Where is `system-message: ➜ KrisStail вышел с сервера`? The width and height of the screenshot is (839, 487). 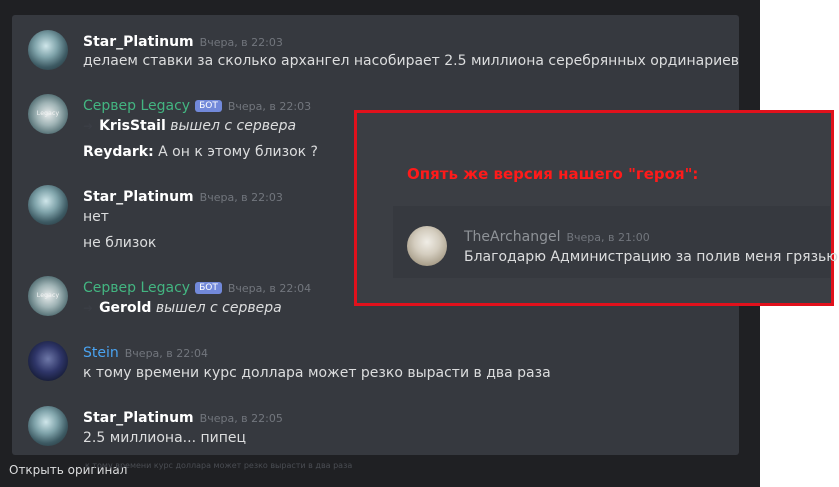 system-message: ➜ KrisStail вышел с сервера is located at coordinates (189, 126).